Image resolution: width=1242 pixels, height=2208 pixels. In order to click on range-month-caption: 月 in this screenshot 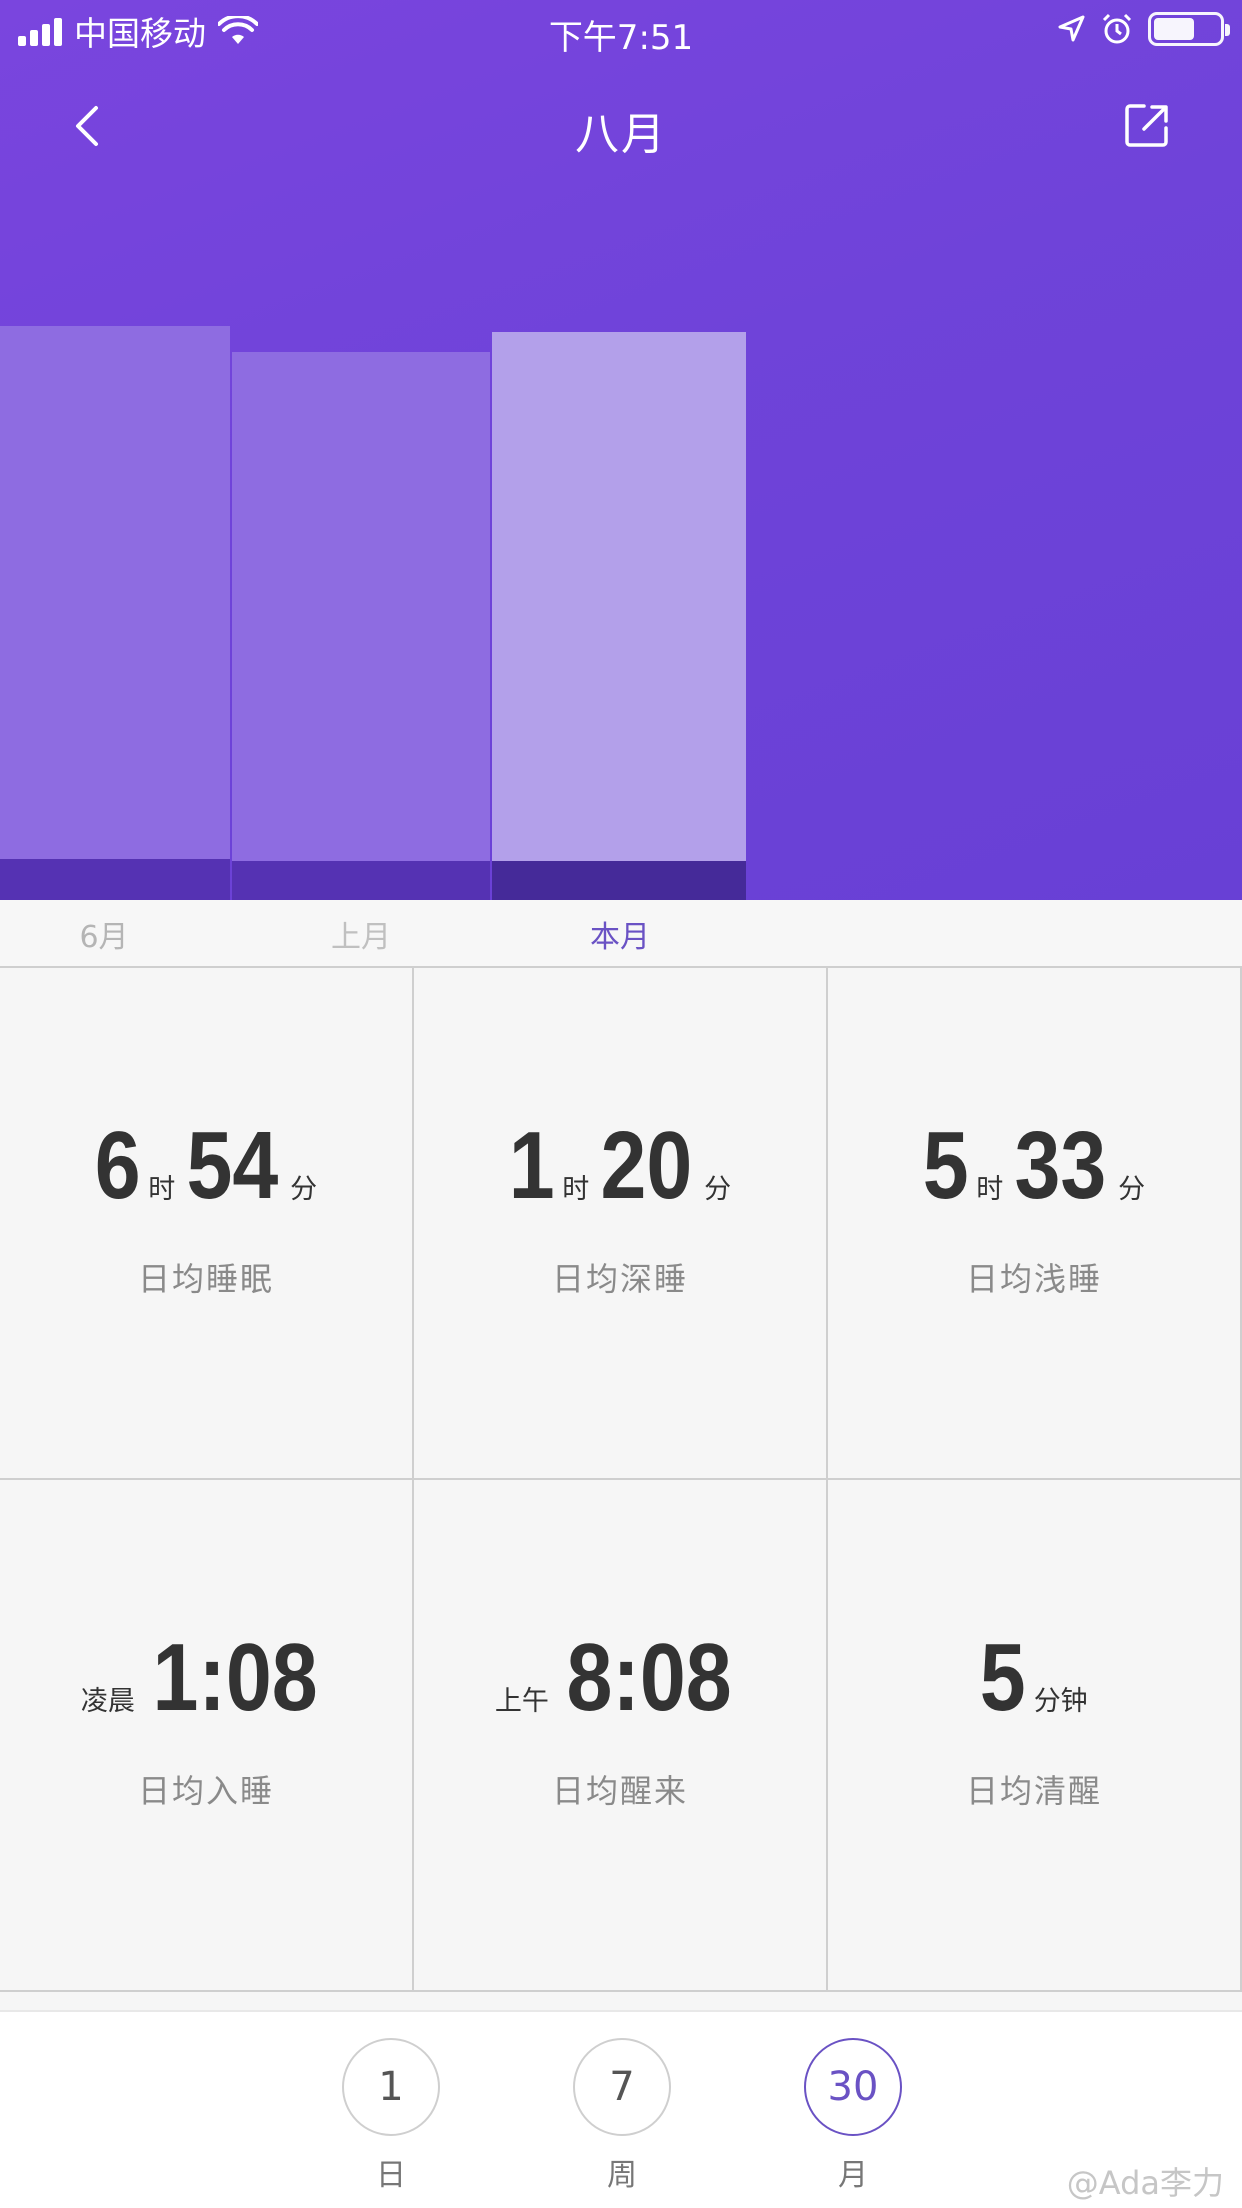, I will do `click(853, 2175)`.